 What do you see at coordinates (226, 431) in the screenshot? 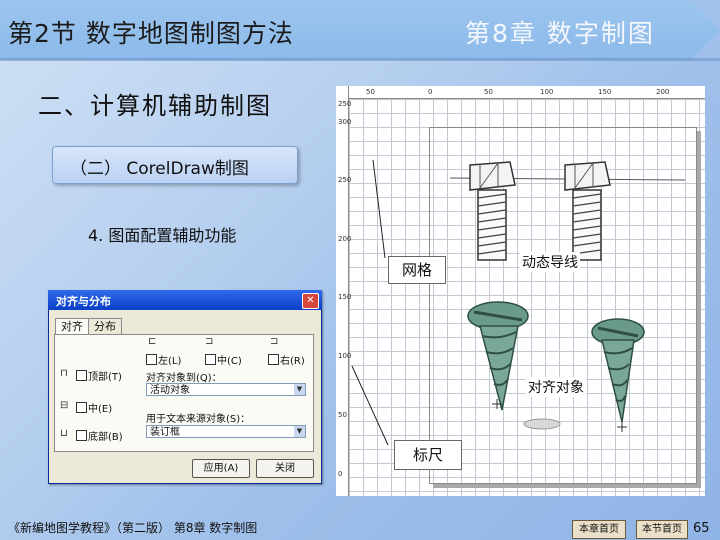
I see `text-source-select: 装订框` at bounding box center [226, 431].